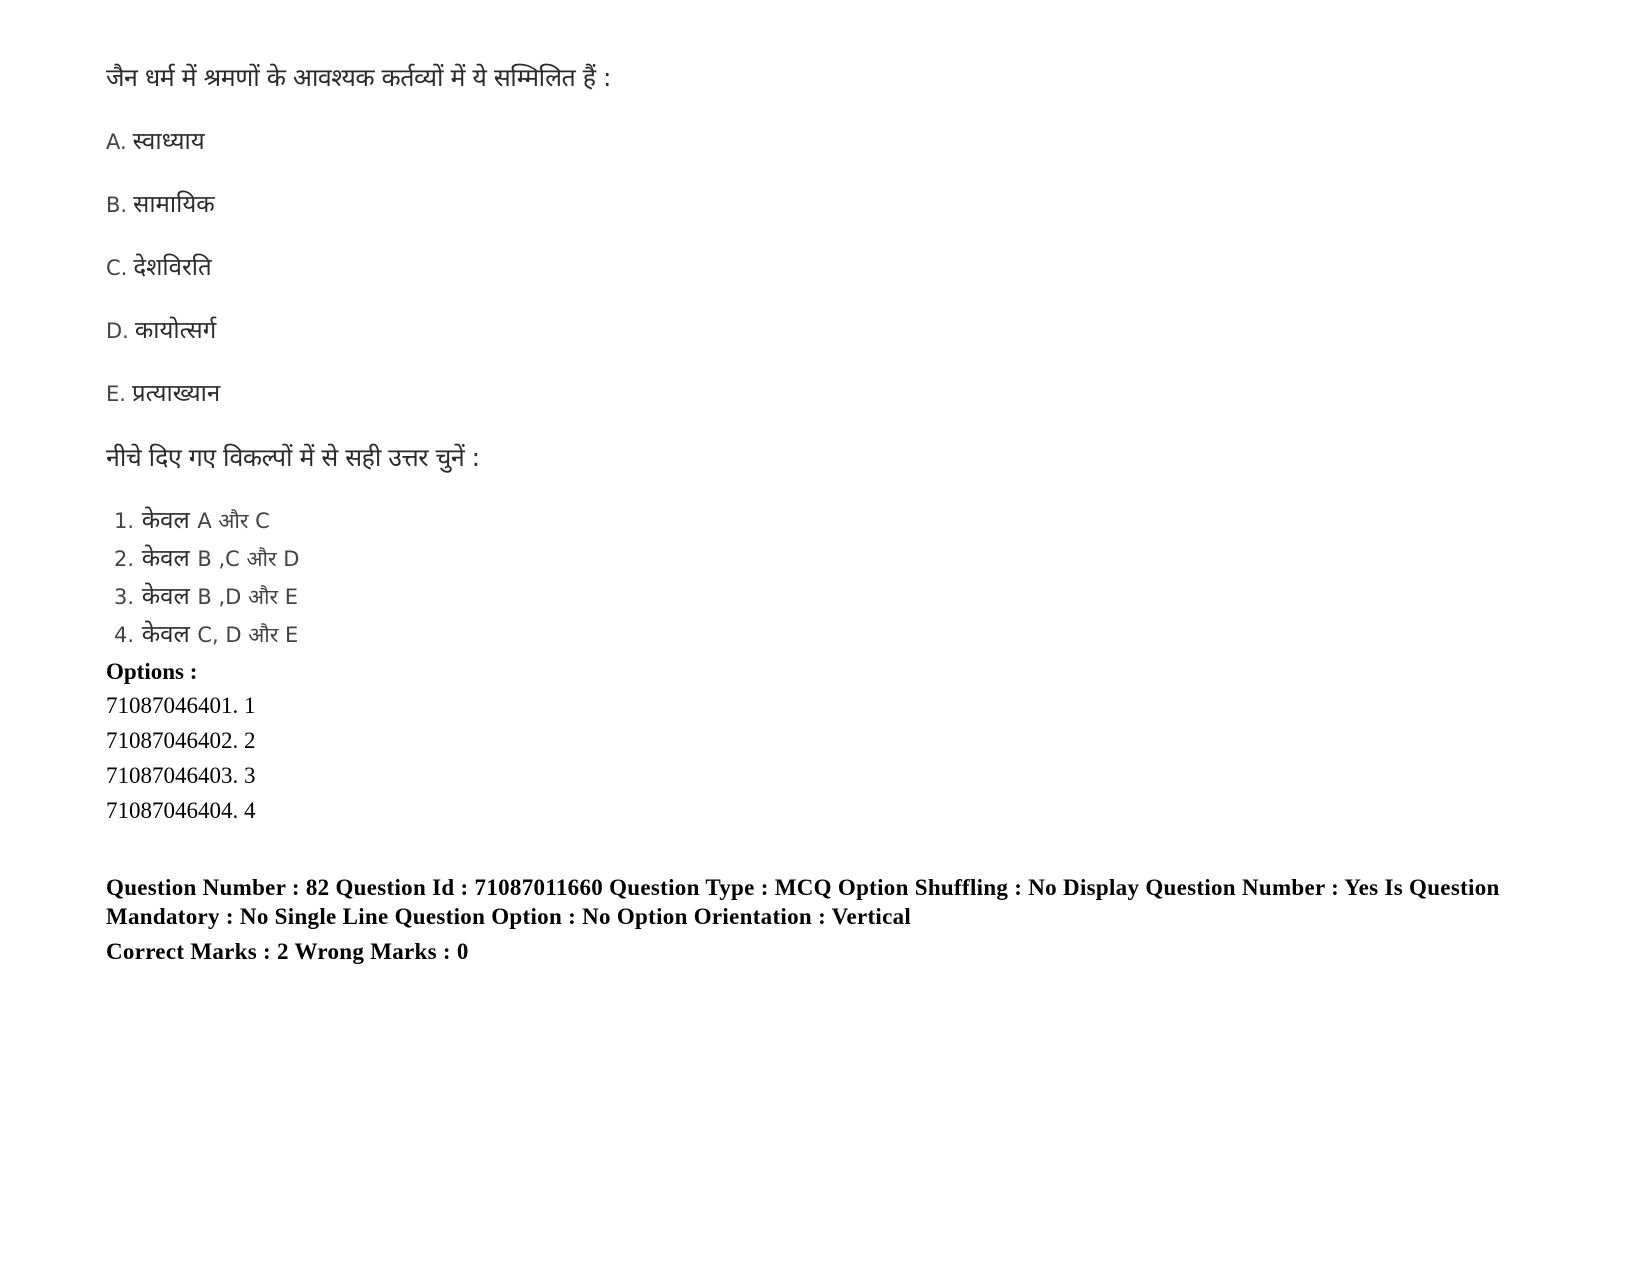 The image size is (1650, 1275). Describe the element at coordinates (124, 635) in the screenshot. I see `choice-number: 4.` at that location.